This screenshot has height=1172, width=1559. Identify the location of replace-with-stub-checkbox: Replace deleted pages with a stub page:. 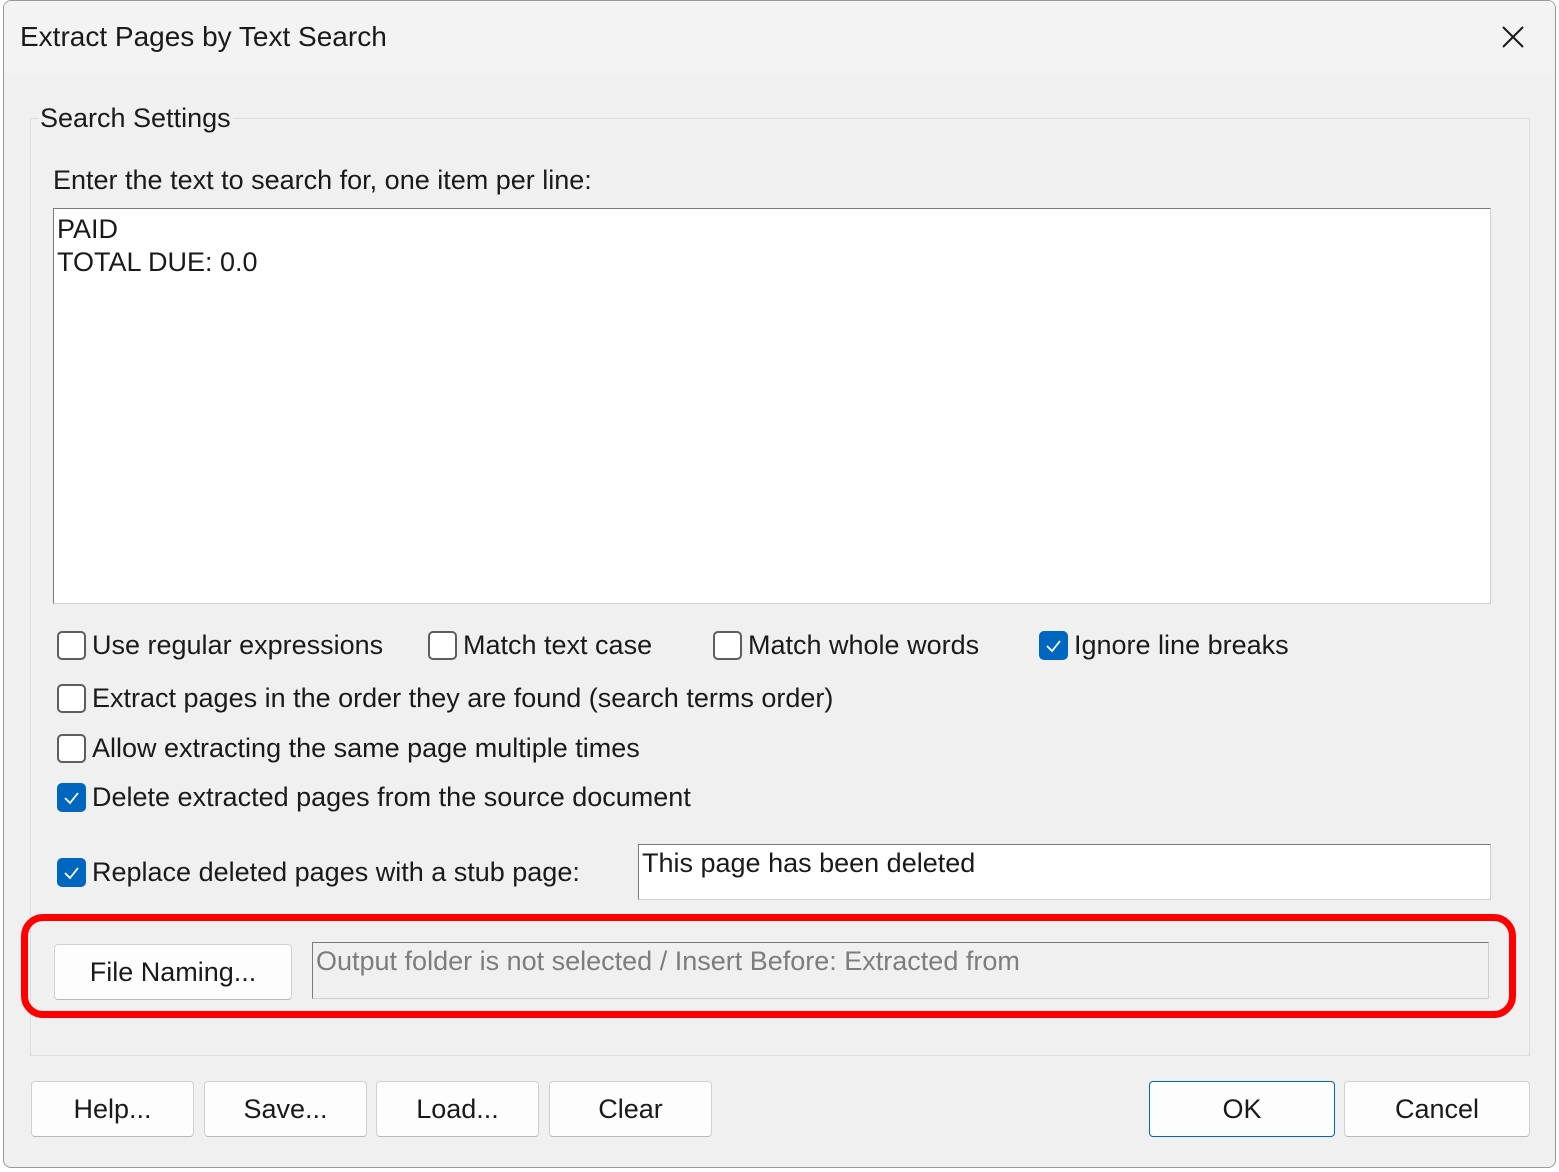
(318, 872).